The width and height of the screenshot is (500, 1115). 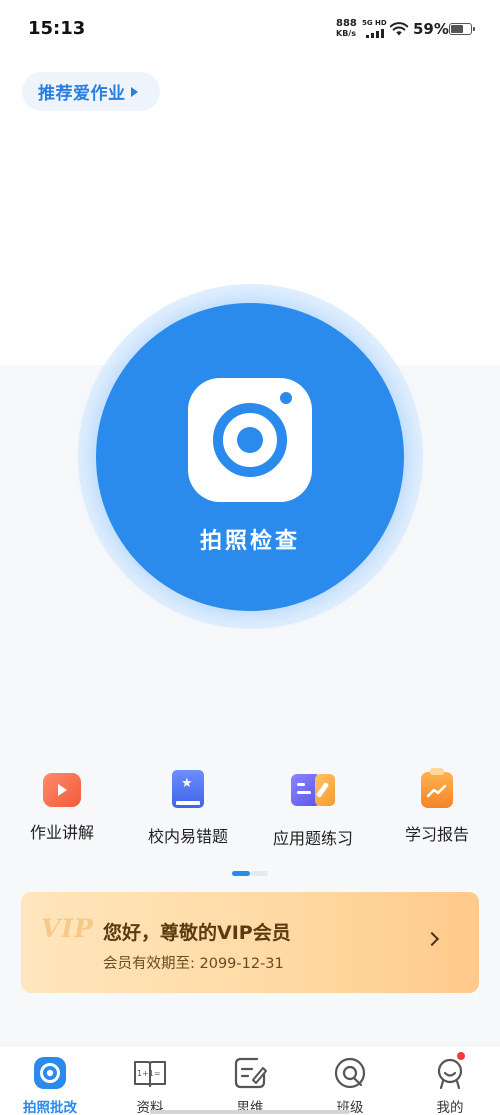 I want to click on quick-tools: 作业讲解 ★ 校内易错题 应用题练习 学习报告, so click(x=250, y=814).